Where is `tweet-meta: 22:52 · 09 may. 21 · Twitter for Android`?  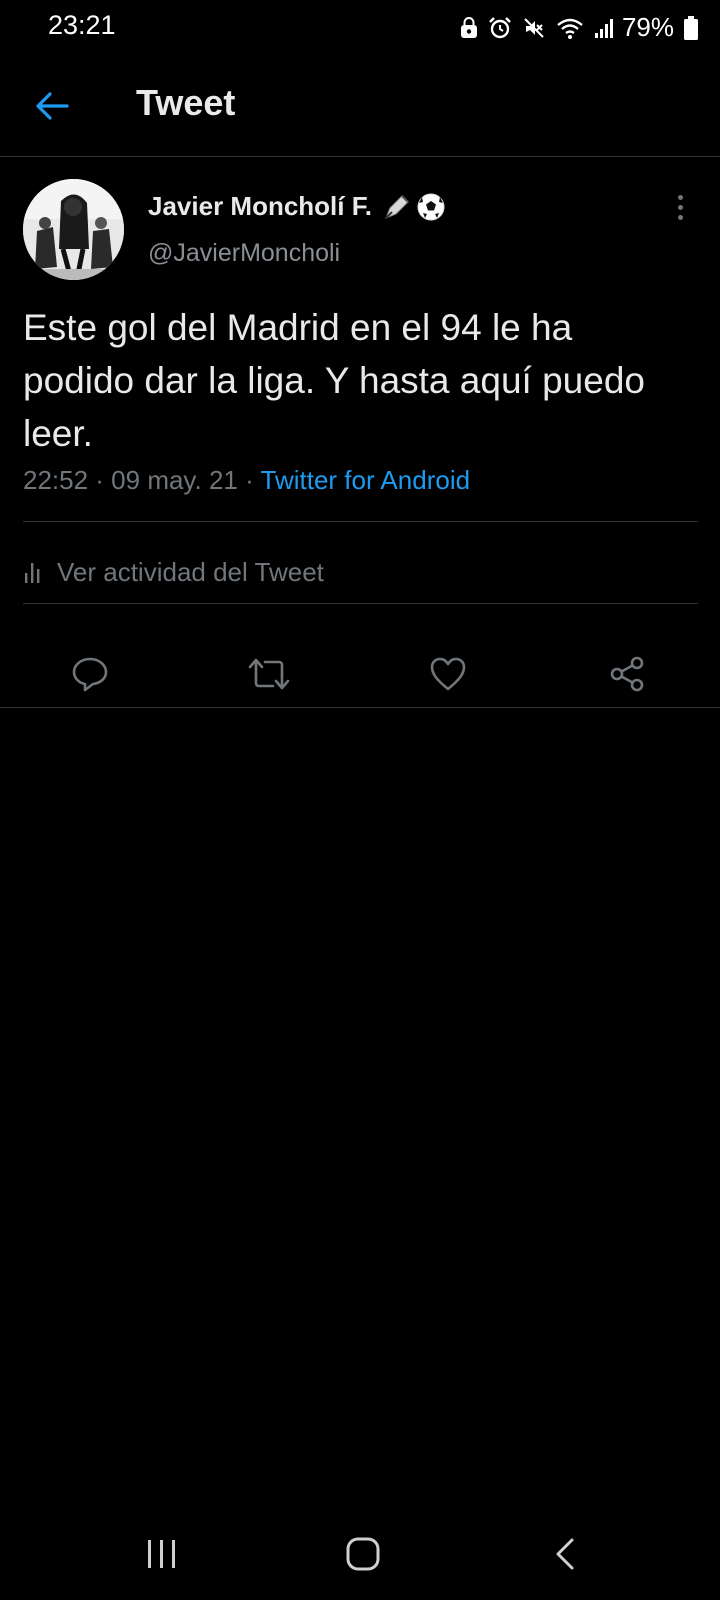 tweet-meta: 22:52 · 09 may. 21 · Twitter for Android is located at coordinates (246, 480).